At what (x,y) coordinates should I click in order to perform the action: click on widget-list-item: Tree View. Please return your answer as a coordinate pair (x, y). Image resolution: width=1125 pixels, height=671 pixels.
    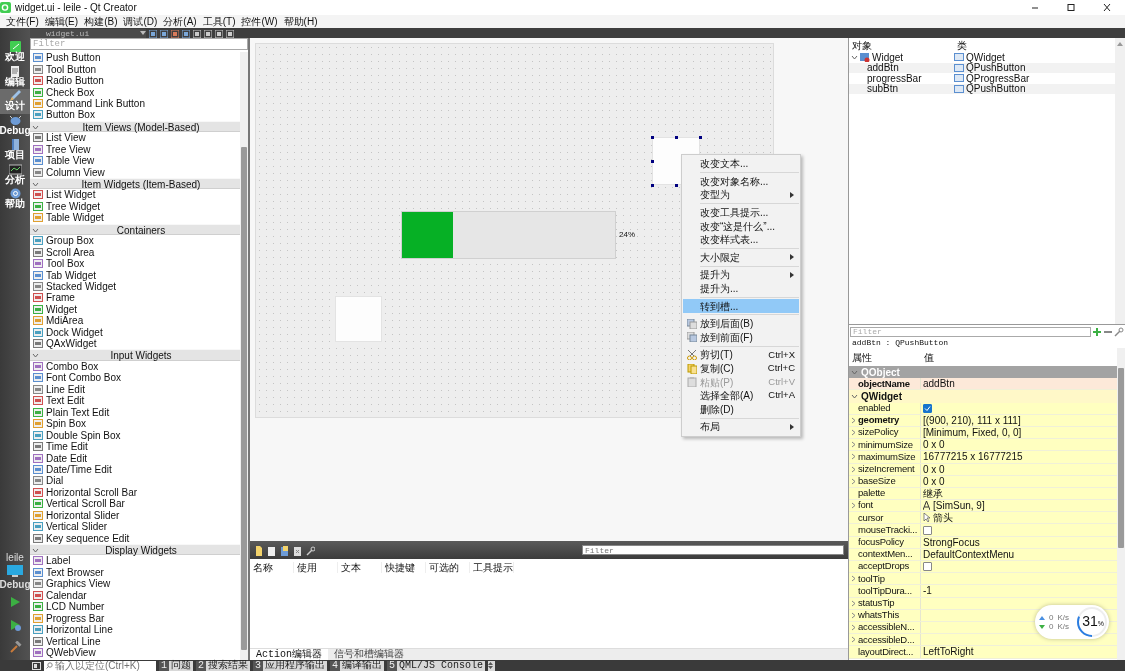
    Looking at the image, I should click on (135, 149).